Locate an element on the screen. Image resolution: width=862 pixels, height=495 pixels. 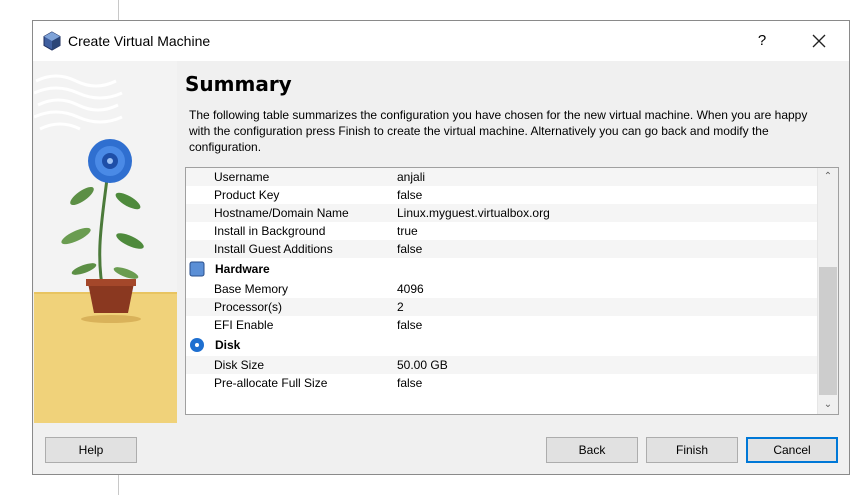
row-value: 2 is located at coordinates (400, 307).